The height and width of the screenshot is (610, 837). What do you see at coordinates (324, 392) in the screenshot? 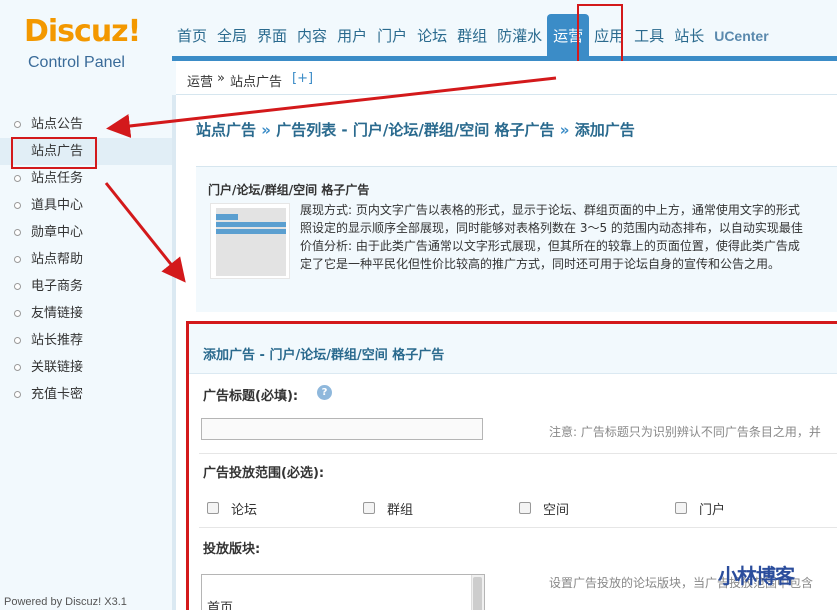
I see `help-icon: ?` at bounding box center [324, 392].